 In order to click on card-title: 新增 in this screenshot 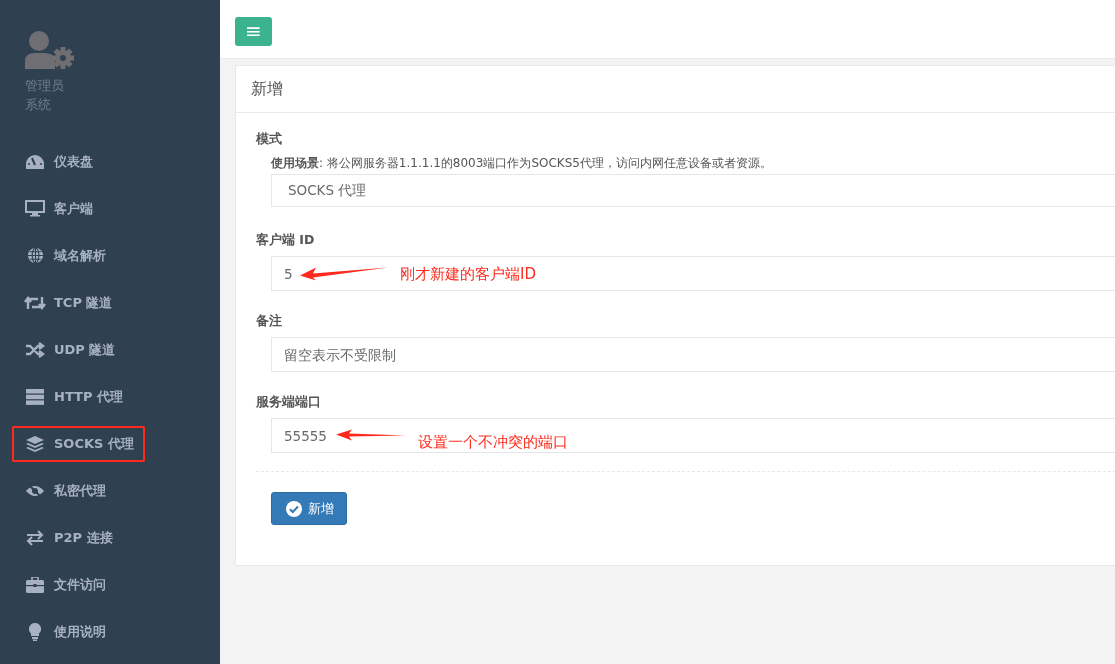, I will do `click(267, 89)`.